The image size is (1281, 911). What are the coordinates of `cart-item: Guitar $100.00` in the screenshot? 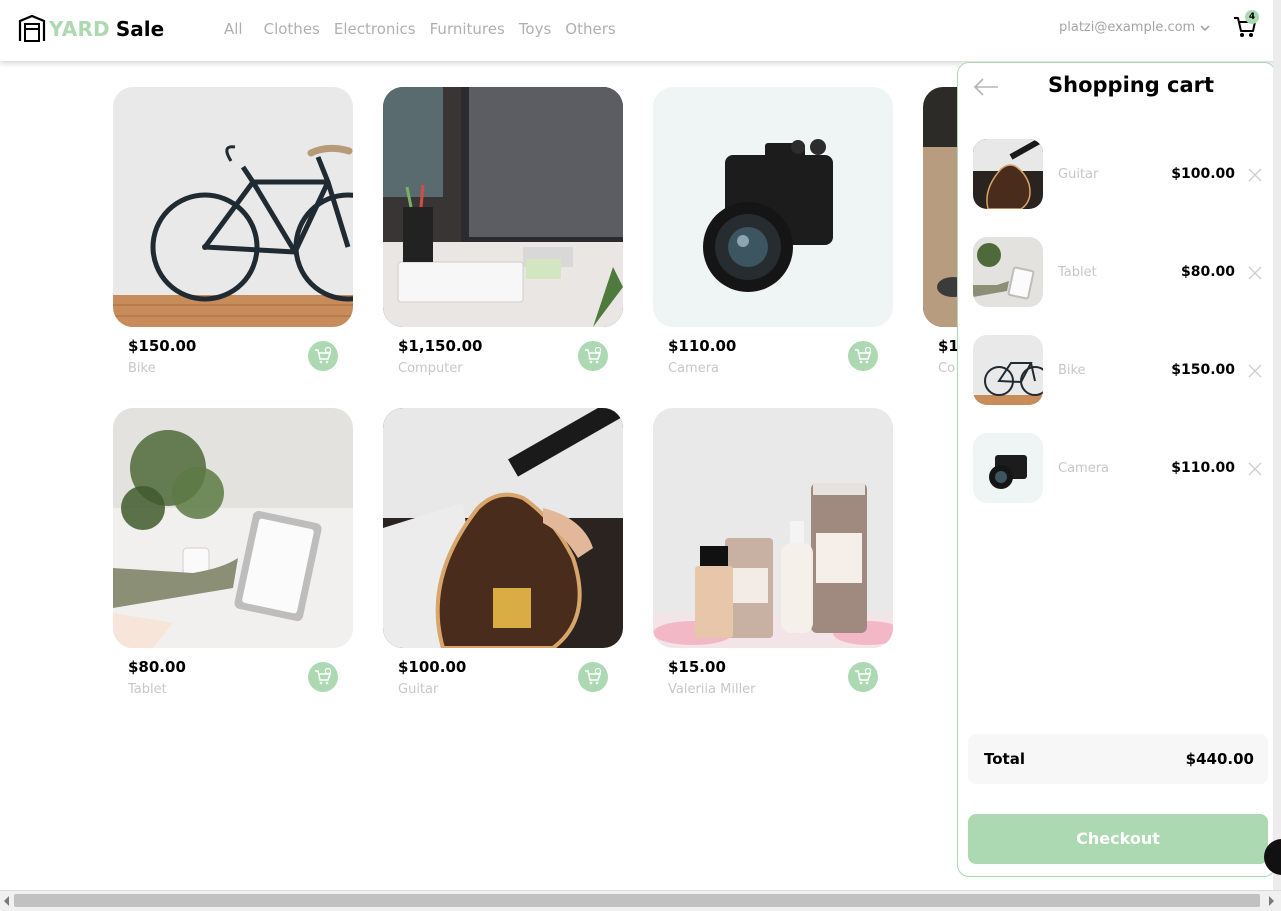 It's located at (1123, 174).